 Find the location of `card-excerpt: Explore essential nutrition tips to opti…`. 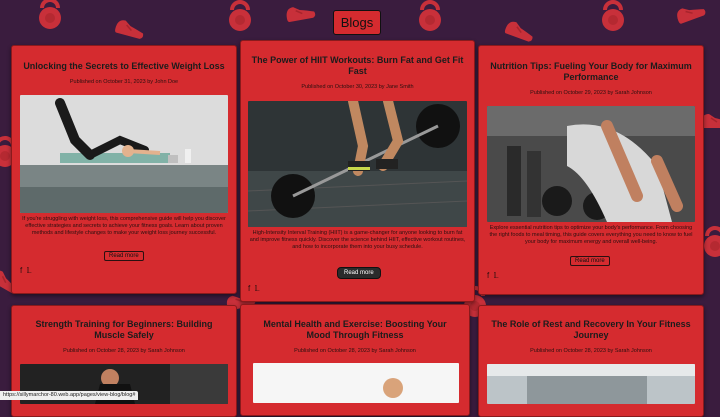

card-excerpt: Explore essential nutrition tips to opti… is located at coordinates (591, 235).